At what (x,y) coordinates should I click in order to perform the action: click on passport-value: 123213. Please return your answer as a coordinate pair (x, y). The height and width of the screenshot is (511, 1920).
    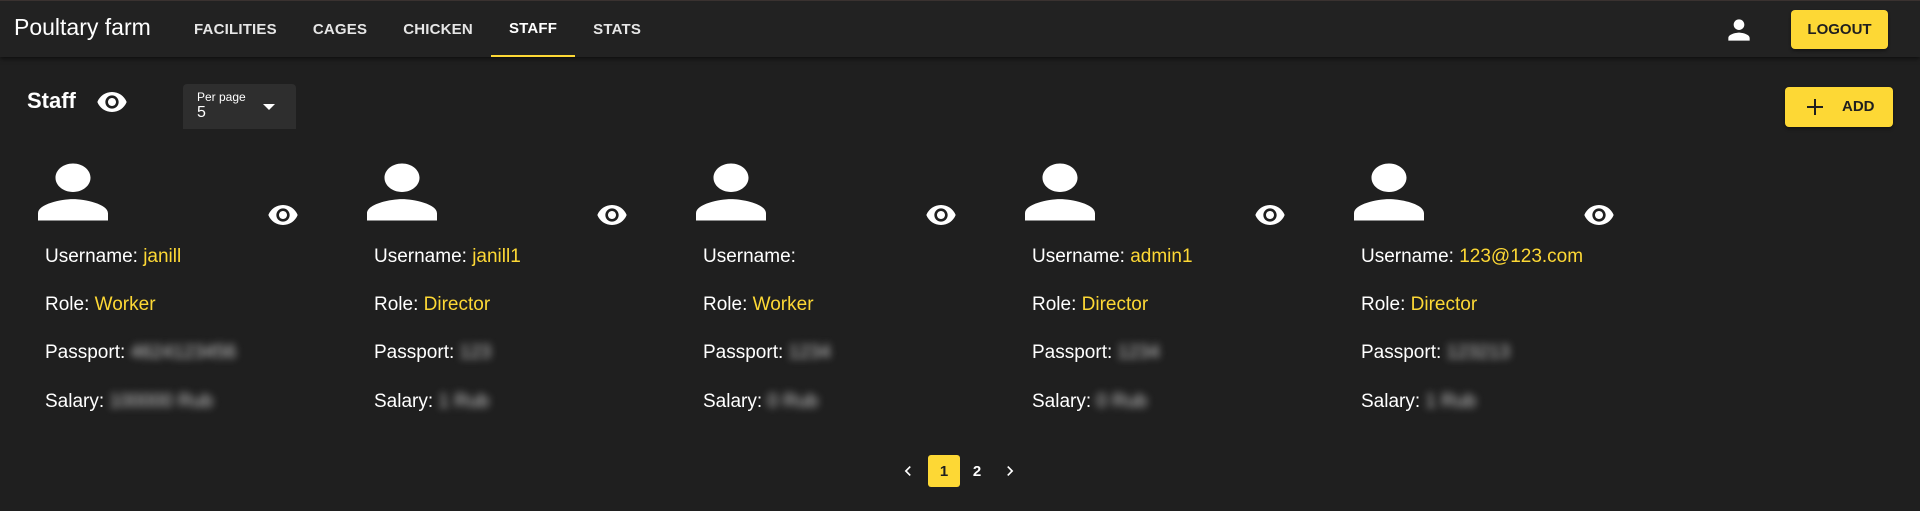
    Looking at the image, I should click on (1478, 352).